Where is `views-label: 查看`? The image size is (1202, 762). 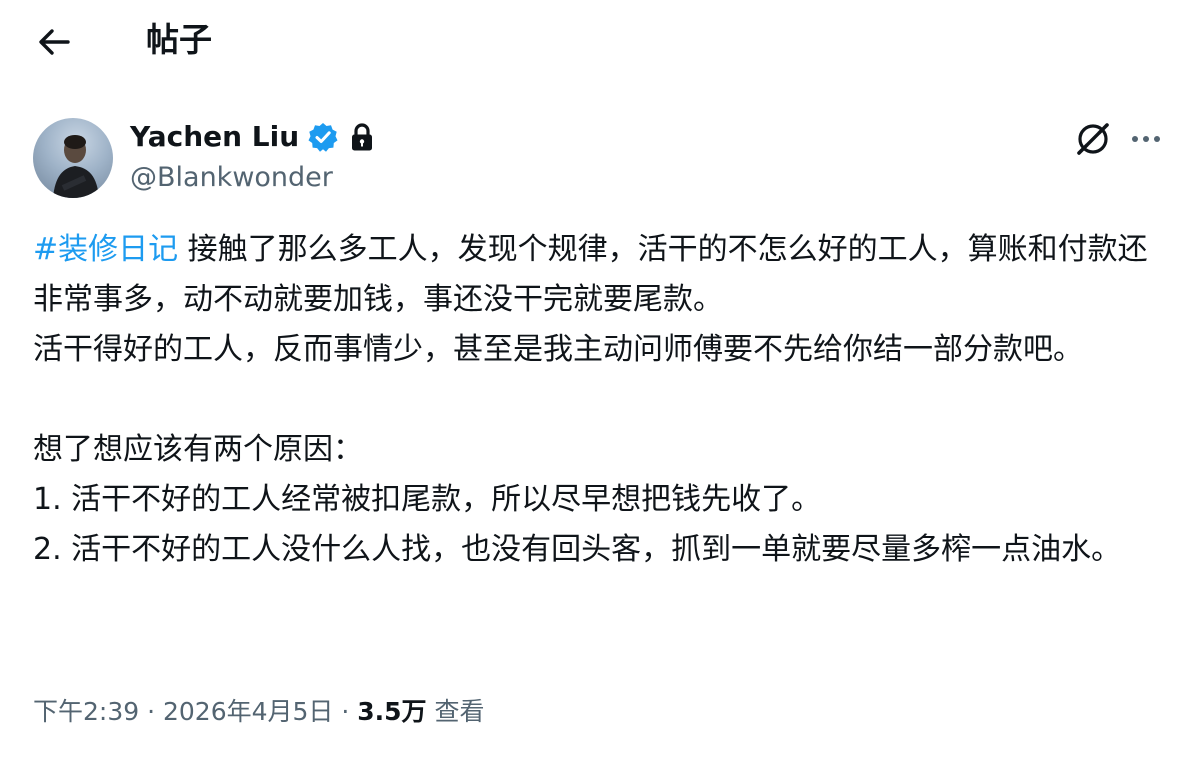
views-label: 查看 is located at coordinates (455, 711).